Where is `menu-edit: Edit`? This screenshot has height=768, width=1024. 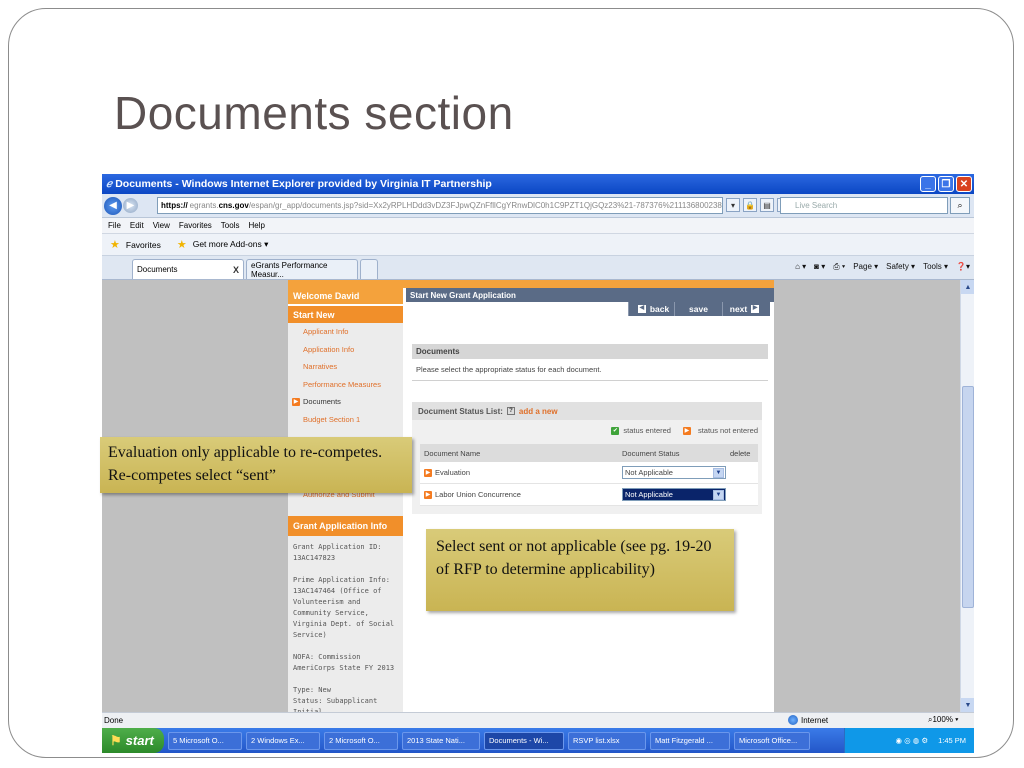 menu-edit: Edit is located at coordinates (137, 225).